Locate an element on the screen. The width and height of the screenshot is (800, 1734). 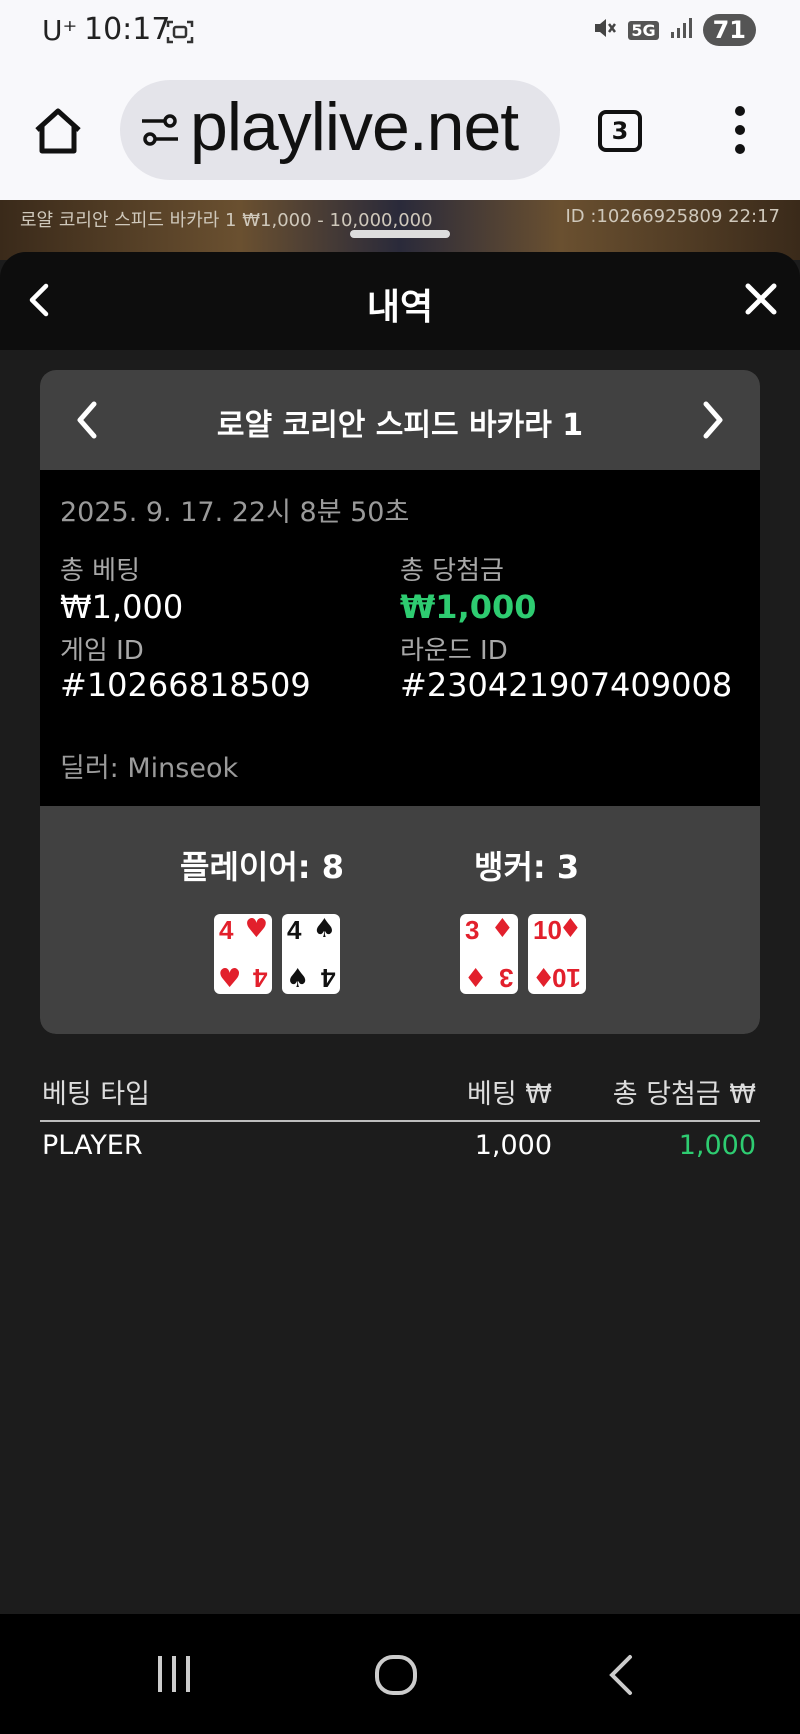
system-nav-bar is located at coordinates (400, 1674).